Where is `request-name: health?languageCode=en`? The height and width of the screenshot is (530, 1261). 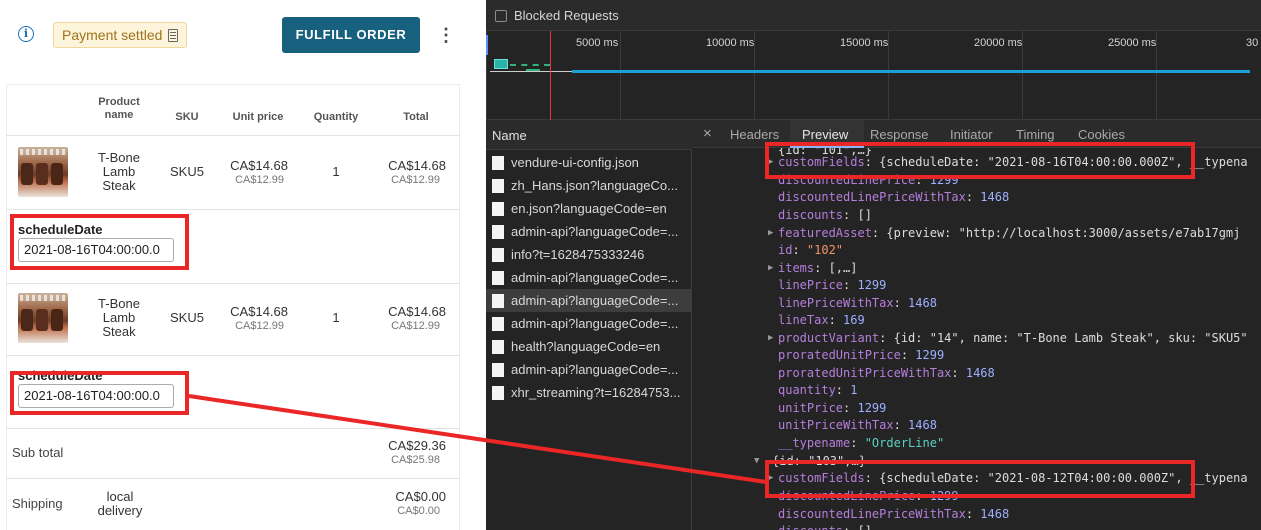 request-name: health?languageCode=en is located at coordinates (586, 346).